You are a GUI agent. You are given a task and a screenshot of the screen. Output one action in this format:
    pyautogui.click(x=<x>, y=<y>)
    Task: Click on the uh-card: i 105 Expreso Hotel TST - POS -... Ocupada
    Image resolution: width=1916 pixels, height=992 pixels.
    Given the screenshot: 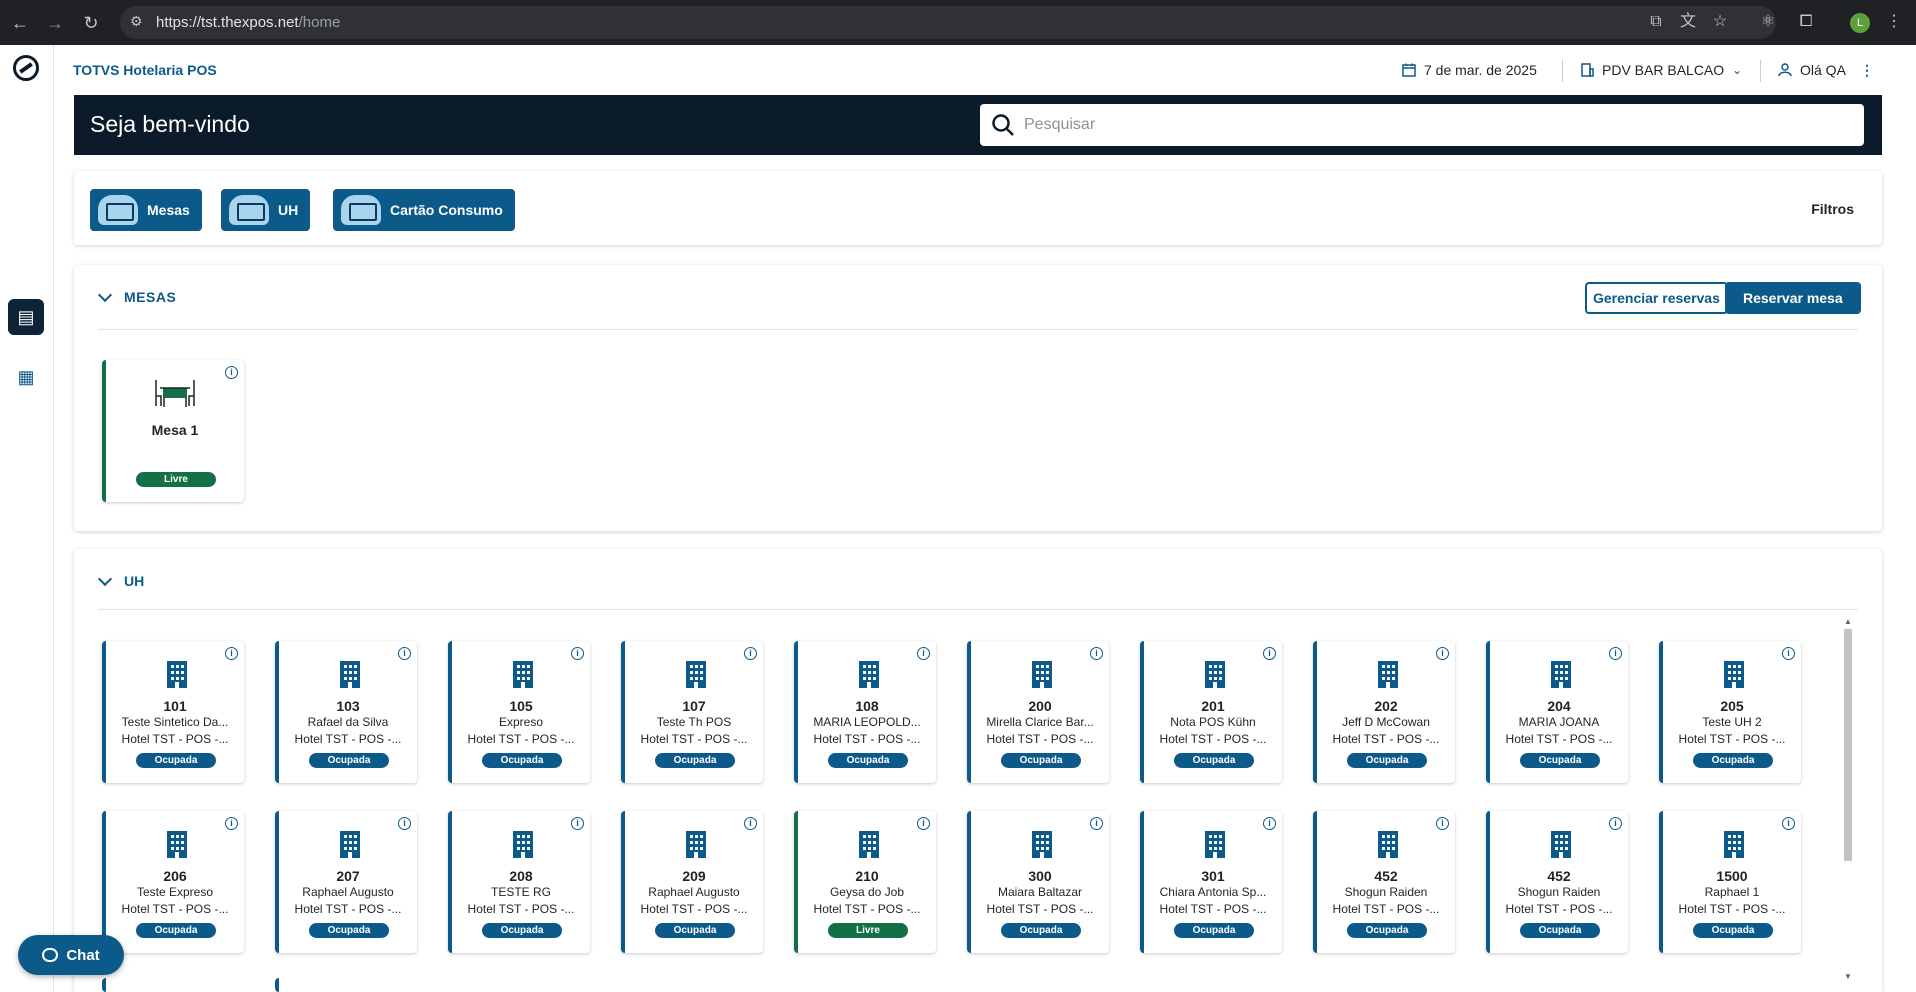 What is the action you would take?
    pyautogui.click(x=519, y=712)
    